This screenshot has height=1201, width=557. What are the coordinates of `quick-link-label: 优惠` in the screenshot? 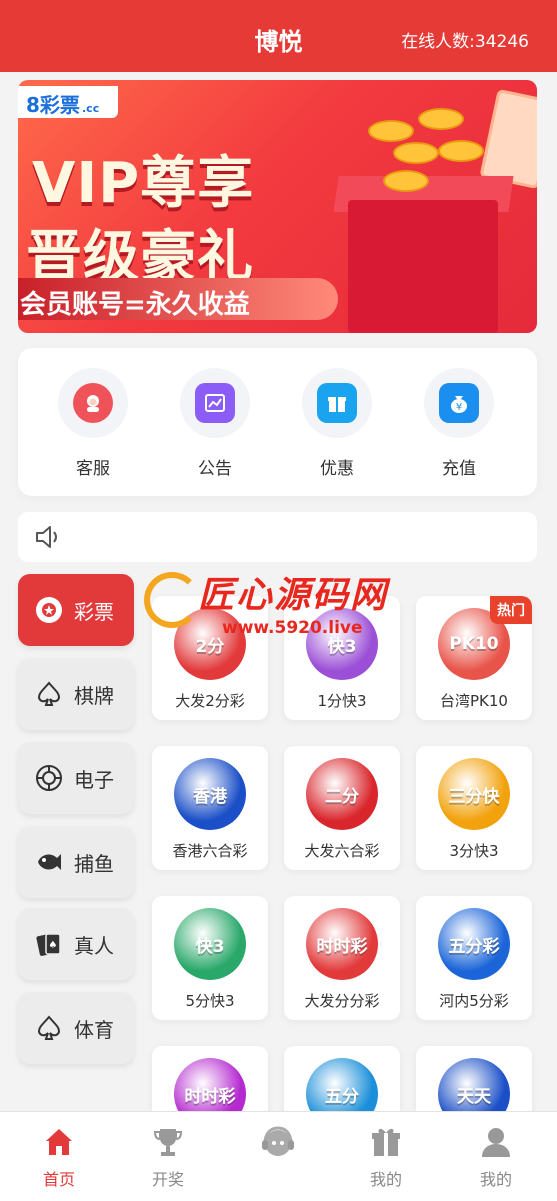 It's located at (337, 469).